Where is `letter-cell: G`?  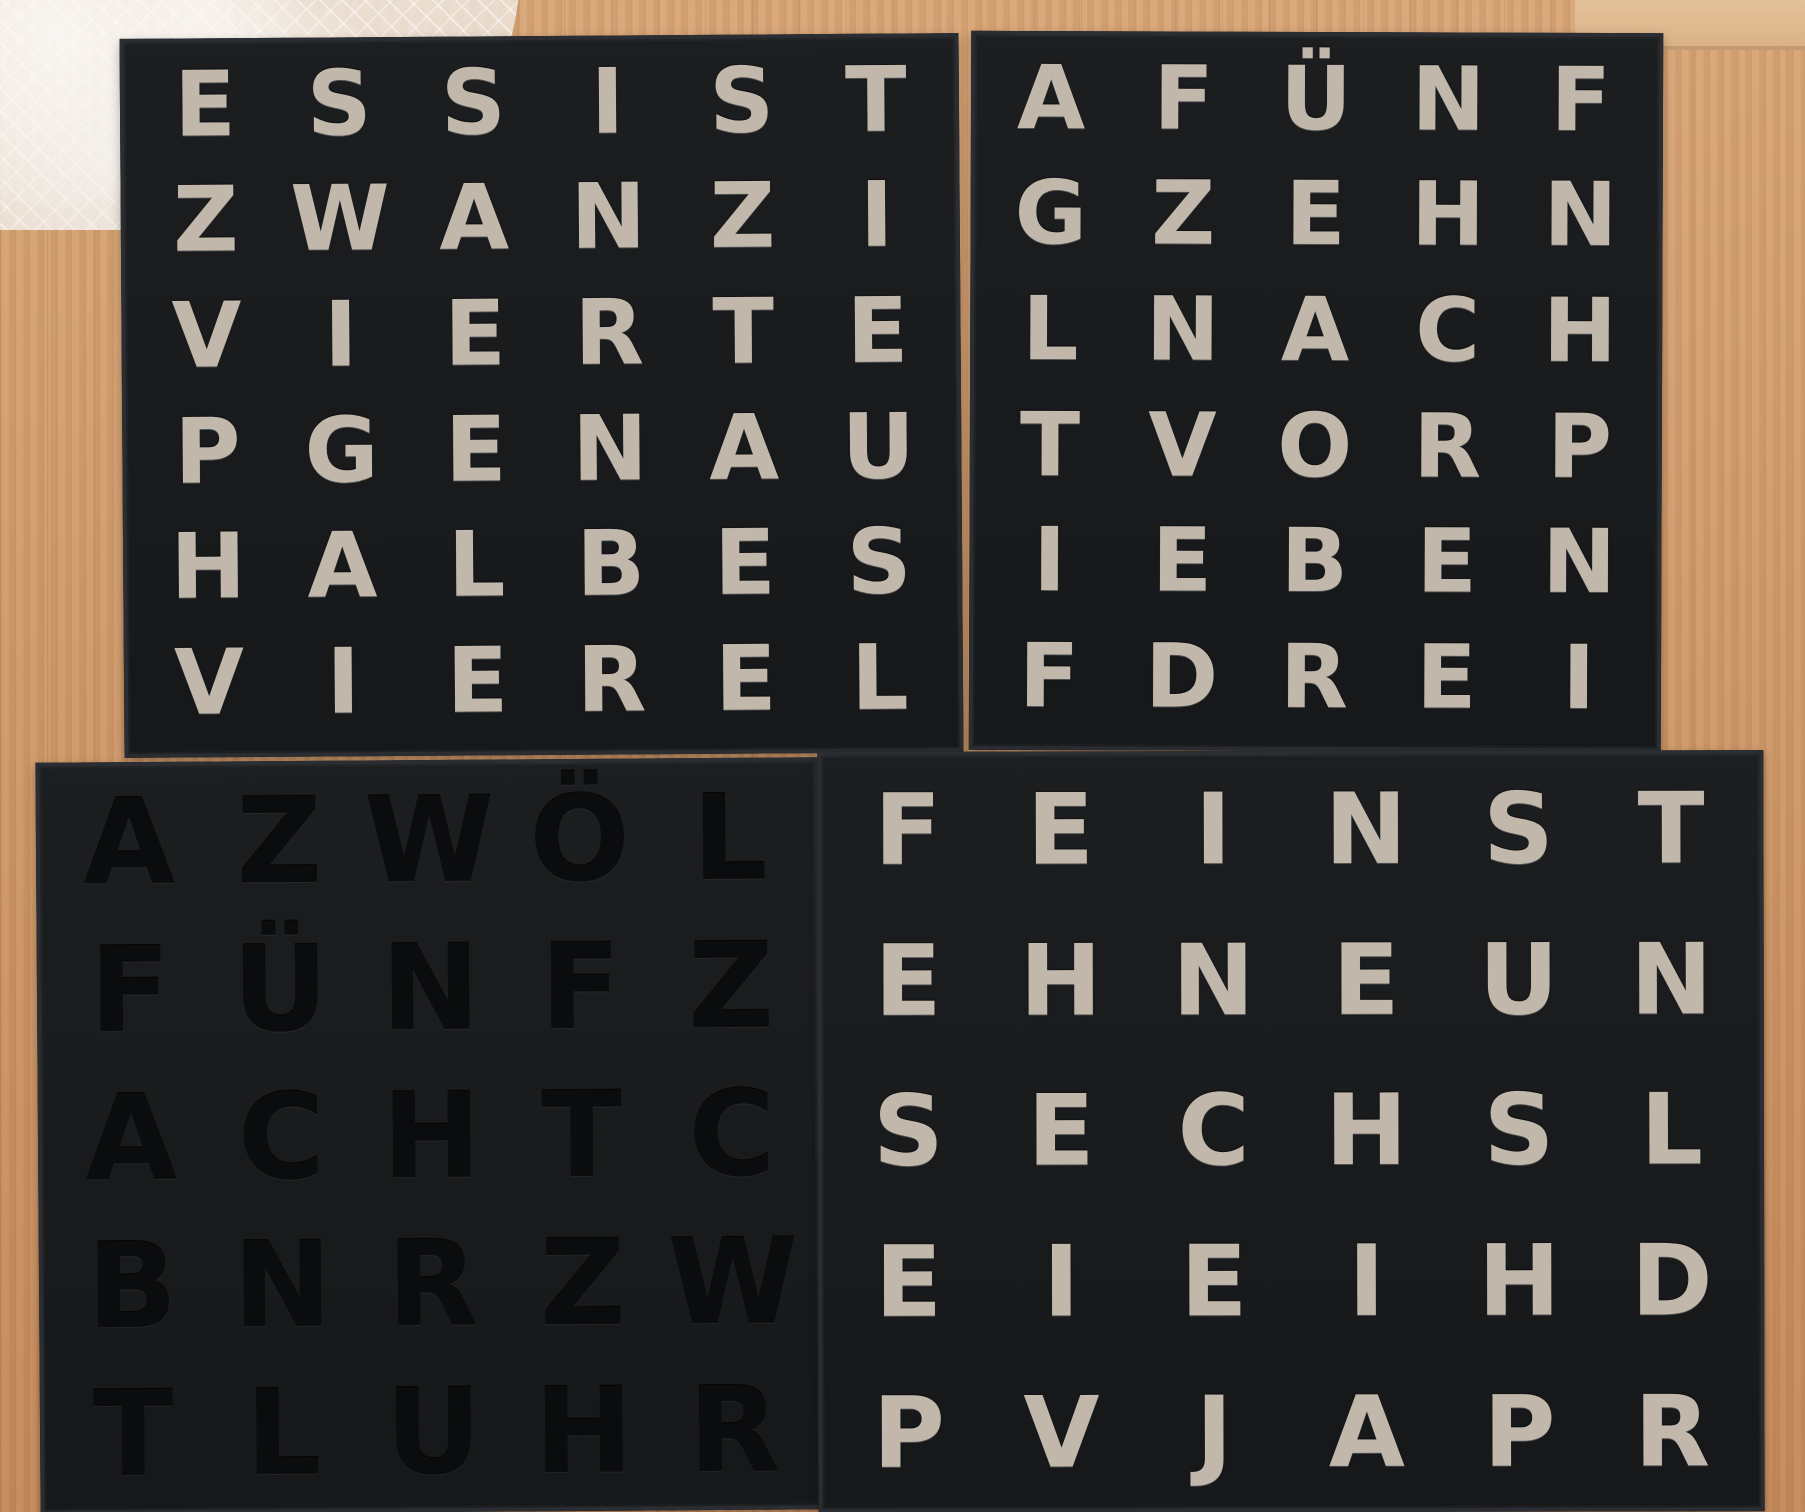 letter-cell: G is located at coordinates (1051, 213).